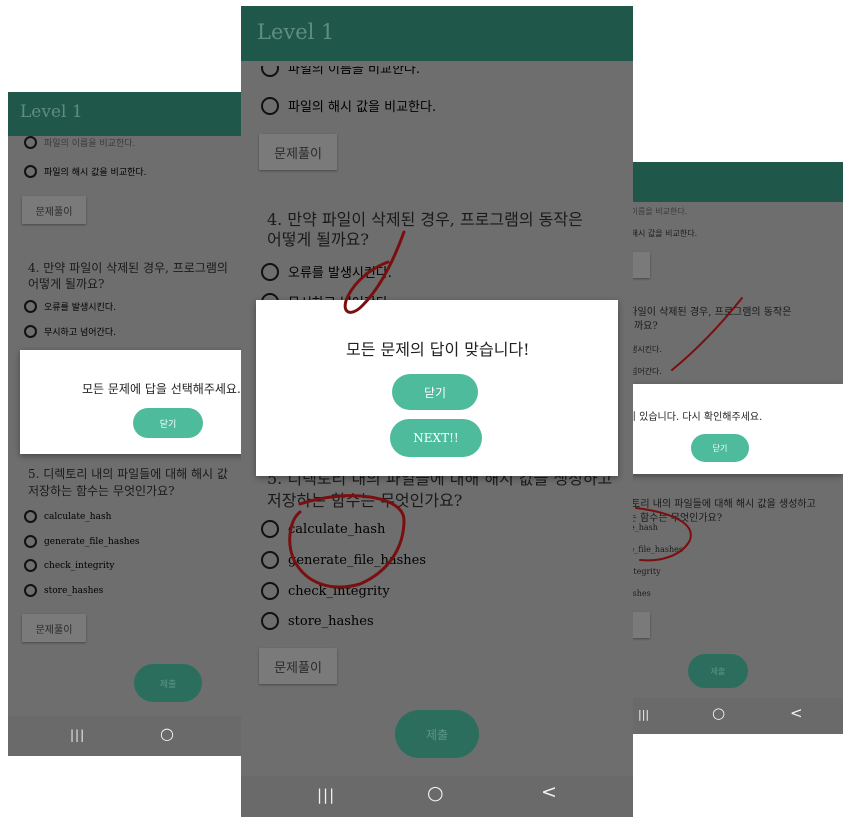 Image resolution: width=843 pixels, height=817 pixels. I want to click on question-4-line1: 4. 만약 파일이 삭제된 경우, 프로그램의, so click(128, 268).